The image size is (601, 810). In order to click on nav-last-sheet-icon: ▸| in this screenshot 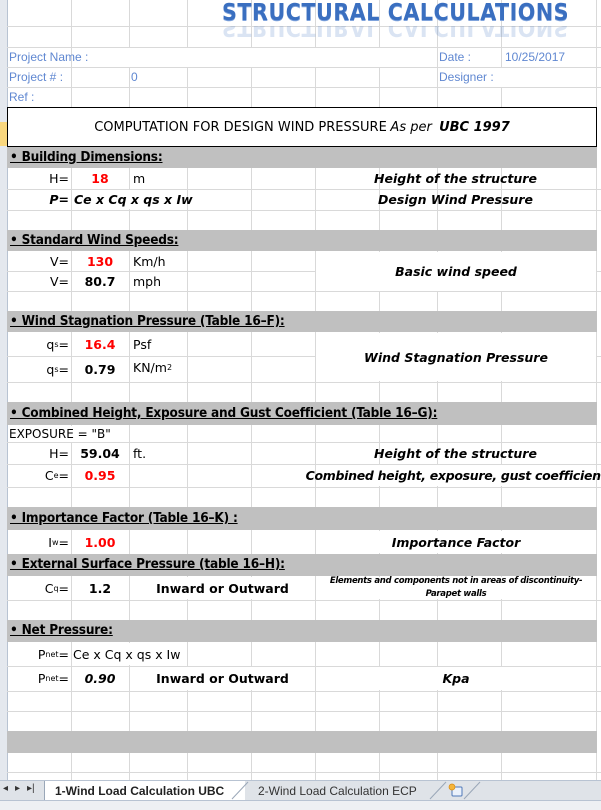, I will do `click(31, 788)`.